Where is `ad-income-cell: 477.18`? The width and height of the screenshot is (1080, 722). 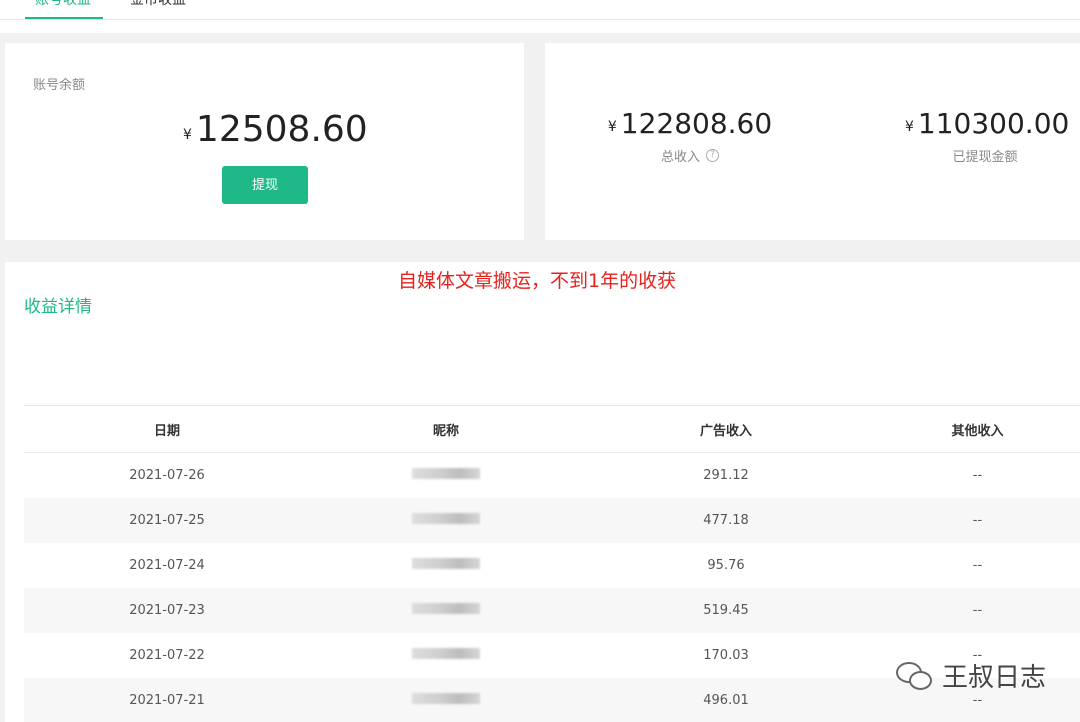 ad-income-cell: 477.18 is located at coordinates (726, 520).